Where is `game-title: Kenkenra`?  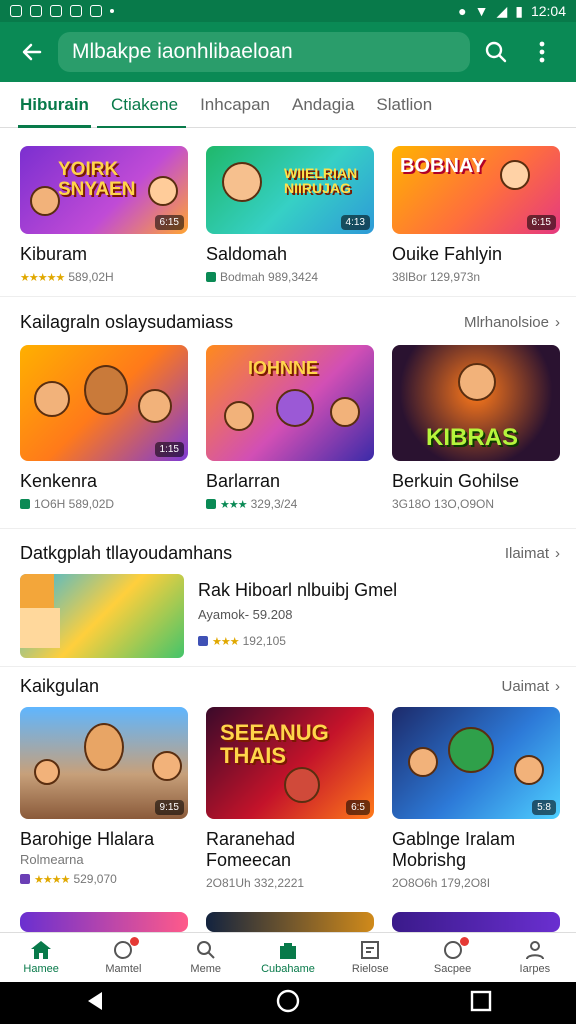
game-title: Kenkenra is located at coordinates (59, 481).